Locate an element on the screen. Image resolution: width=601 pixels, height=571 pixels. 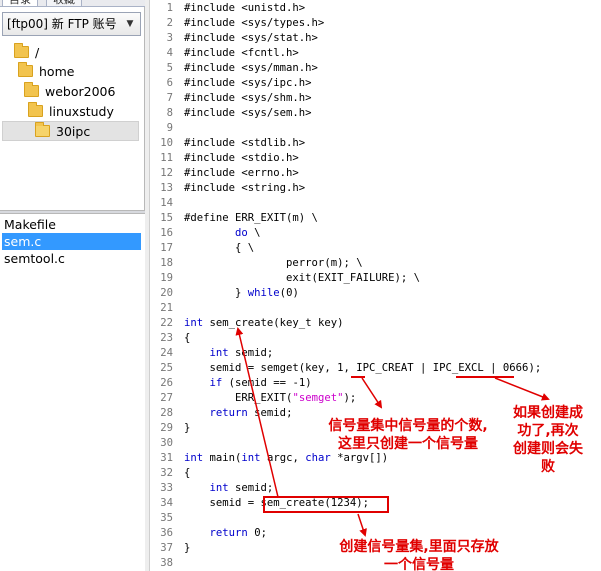
code-line: 30 is located at coordinates (376, 443).